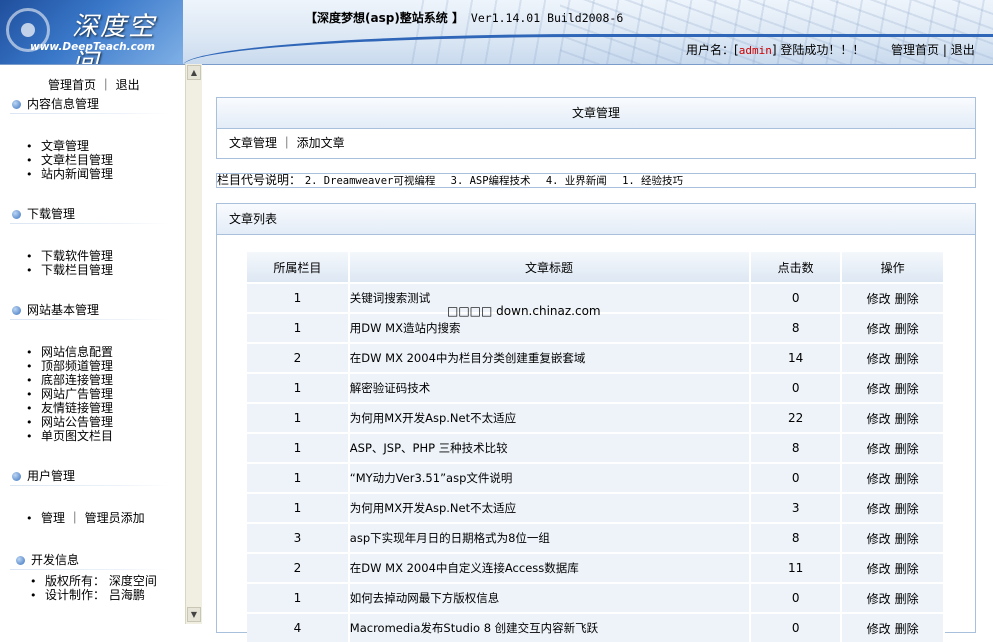  I want to click on category-code-2: 2. Dreamweaver可视编程, so click(370, 181).